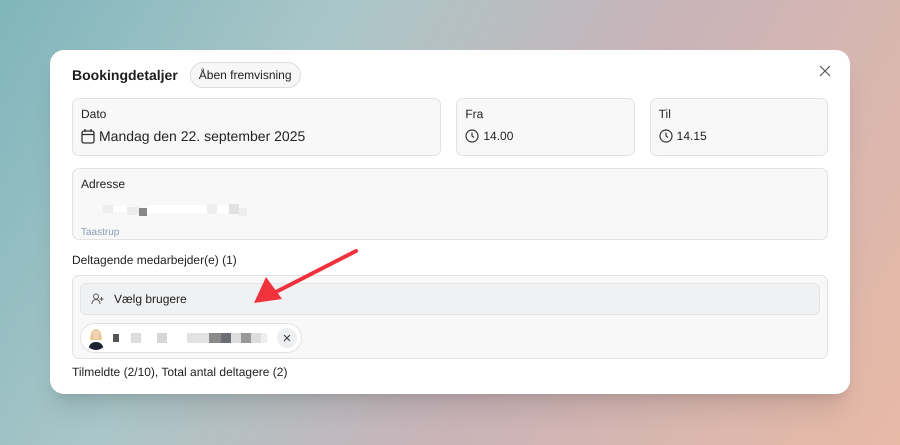 The height and width of the screenshot is (445, 900). Describe the element at coordinates (125, 75) in the screenshot. I see `dialog-title: Bookingdetaljer` at that location.